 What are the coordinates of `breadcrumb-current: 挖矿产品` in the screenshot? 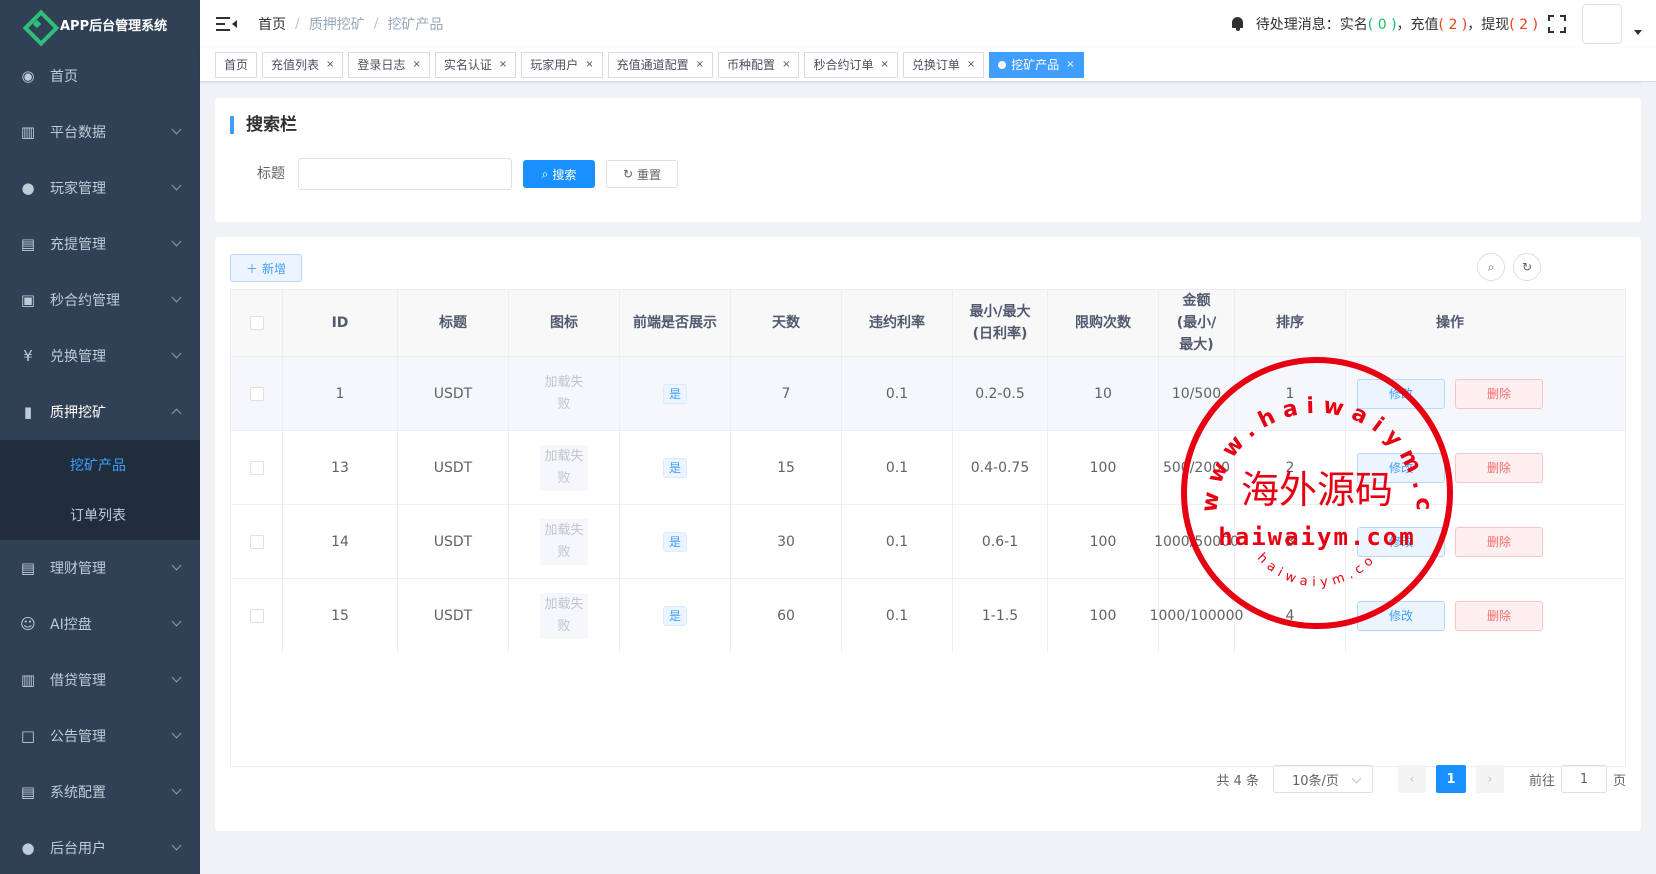 It's located at (415, 25).